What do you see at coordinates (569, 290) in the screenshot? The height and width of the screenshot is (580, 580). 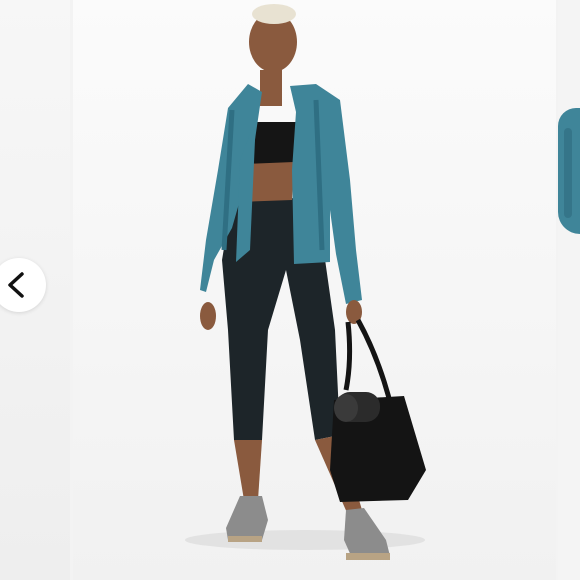 I see `next-slide-peek` at bounding box center [569, 290].